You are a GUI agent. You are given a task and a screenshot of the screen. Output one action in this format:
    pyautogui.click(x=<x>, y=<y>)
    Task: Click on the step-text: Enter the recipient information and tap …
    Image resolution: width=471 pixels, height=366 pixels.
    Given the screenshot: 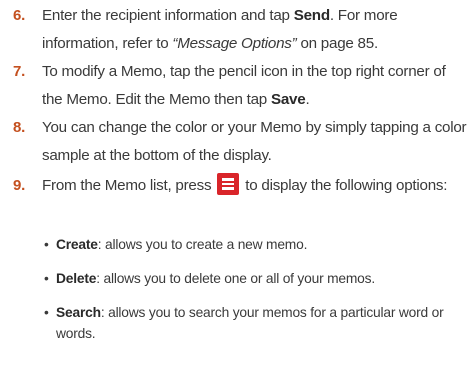 What is the action you would take?
    pyautogui.click(x=220, y=29)
    